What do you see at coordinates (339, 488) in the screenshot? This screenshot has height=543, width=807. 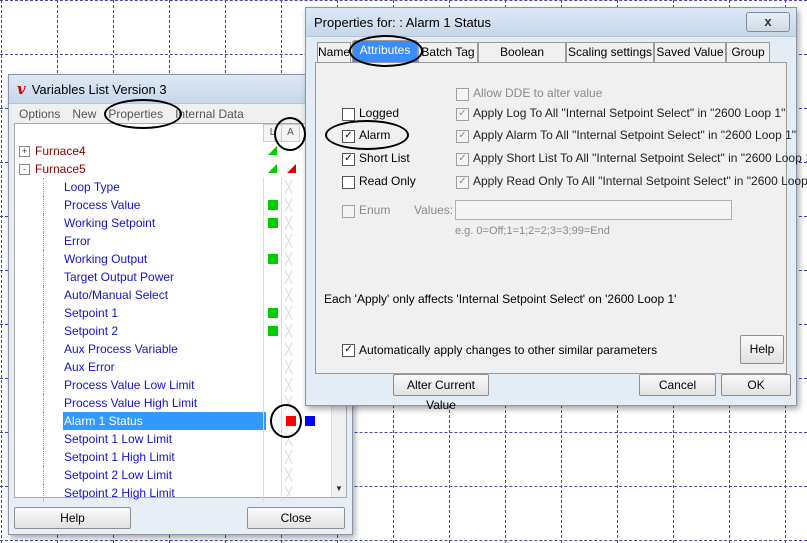 I see `scroll-down-icon: ▼` at bounding box center [339, 488].